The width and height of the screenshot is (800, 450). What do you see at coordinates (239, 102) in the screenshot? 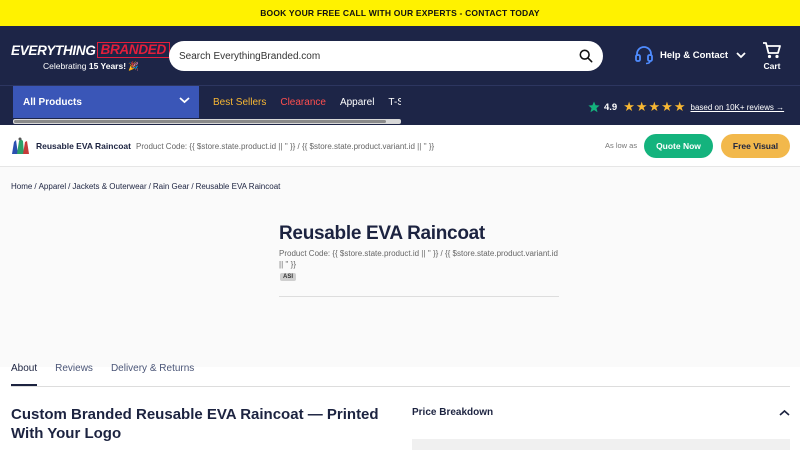
I see `nav-link-best-sellers: Best Sellers` at bounding box center [239, 102].